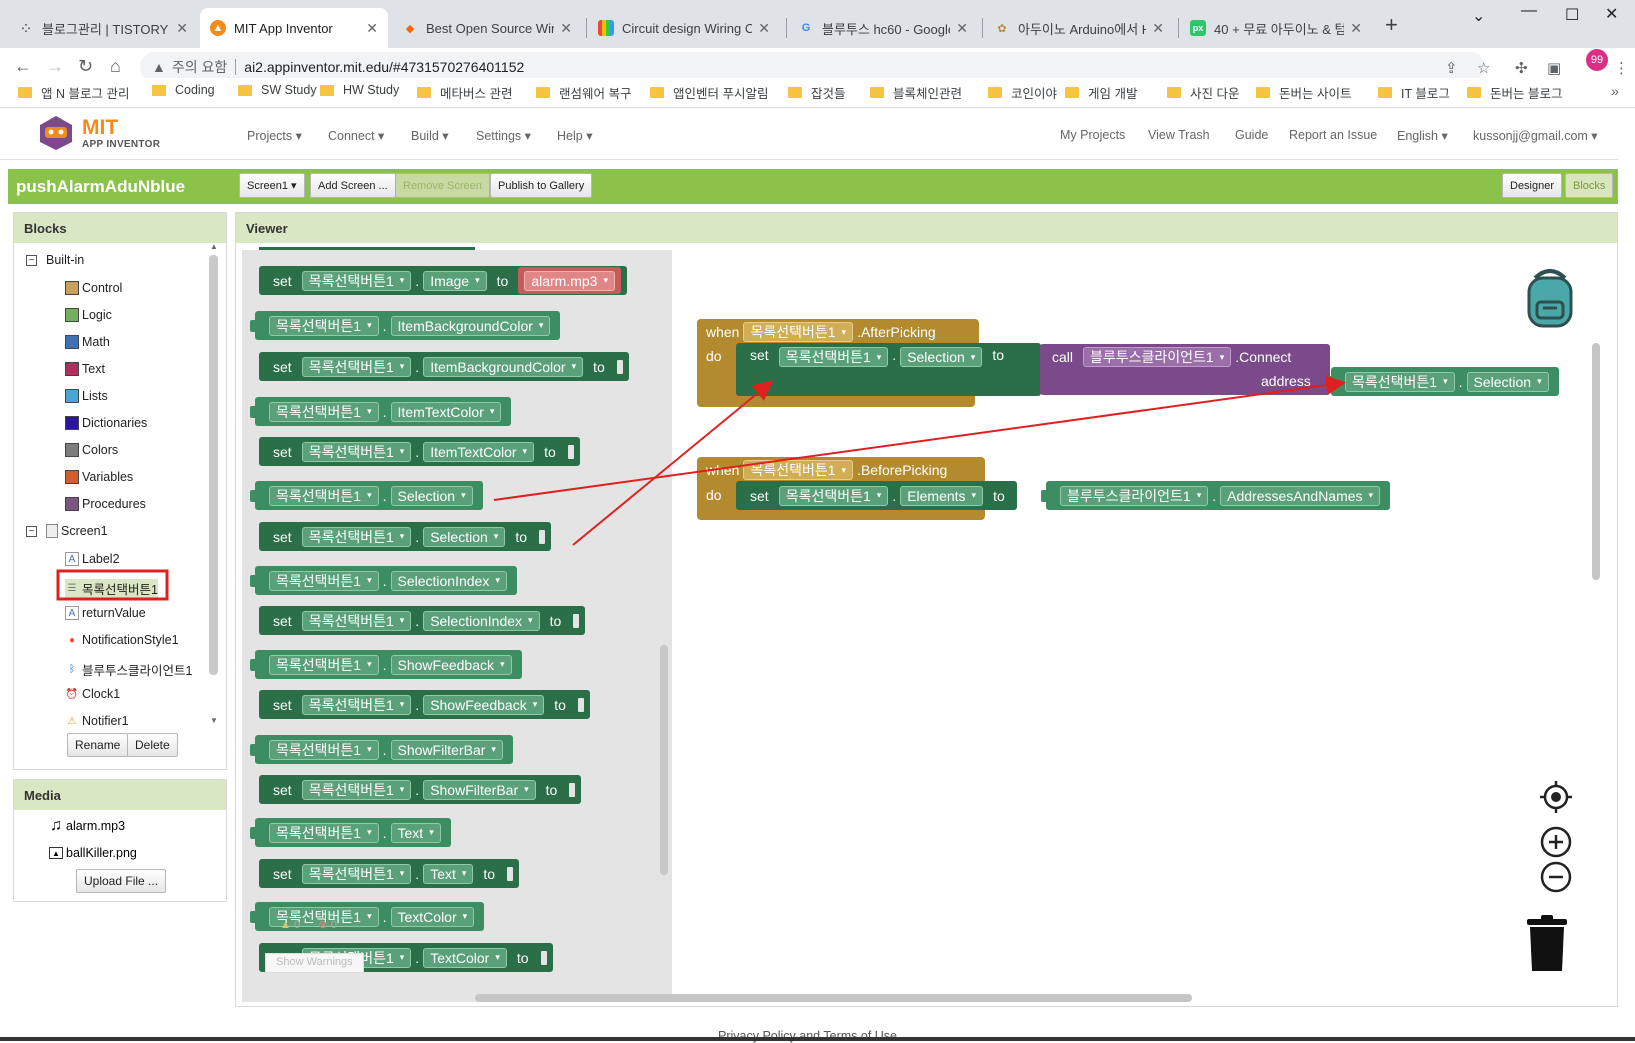 This screenshot has width=1635, height=1043. Describe the element at coordinates (1547, 944) in the screenshot. I see `trash-icon` at that location.